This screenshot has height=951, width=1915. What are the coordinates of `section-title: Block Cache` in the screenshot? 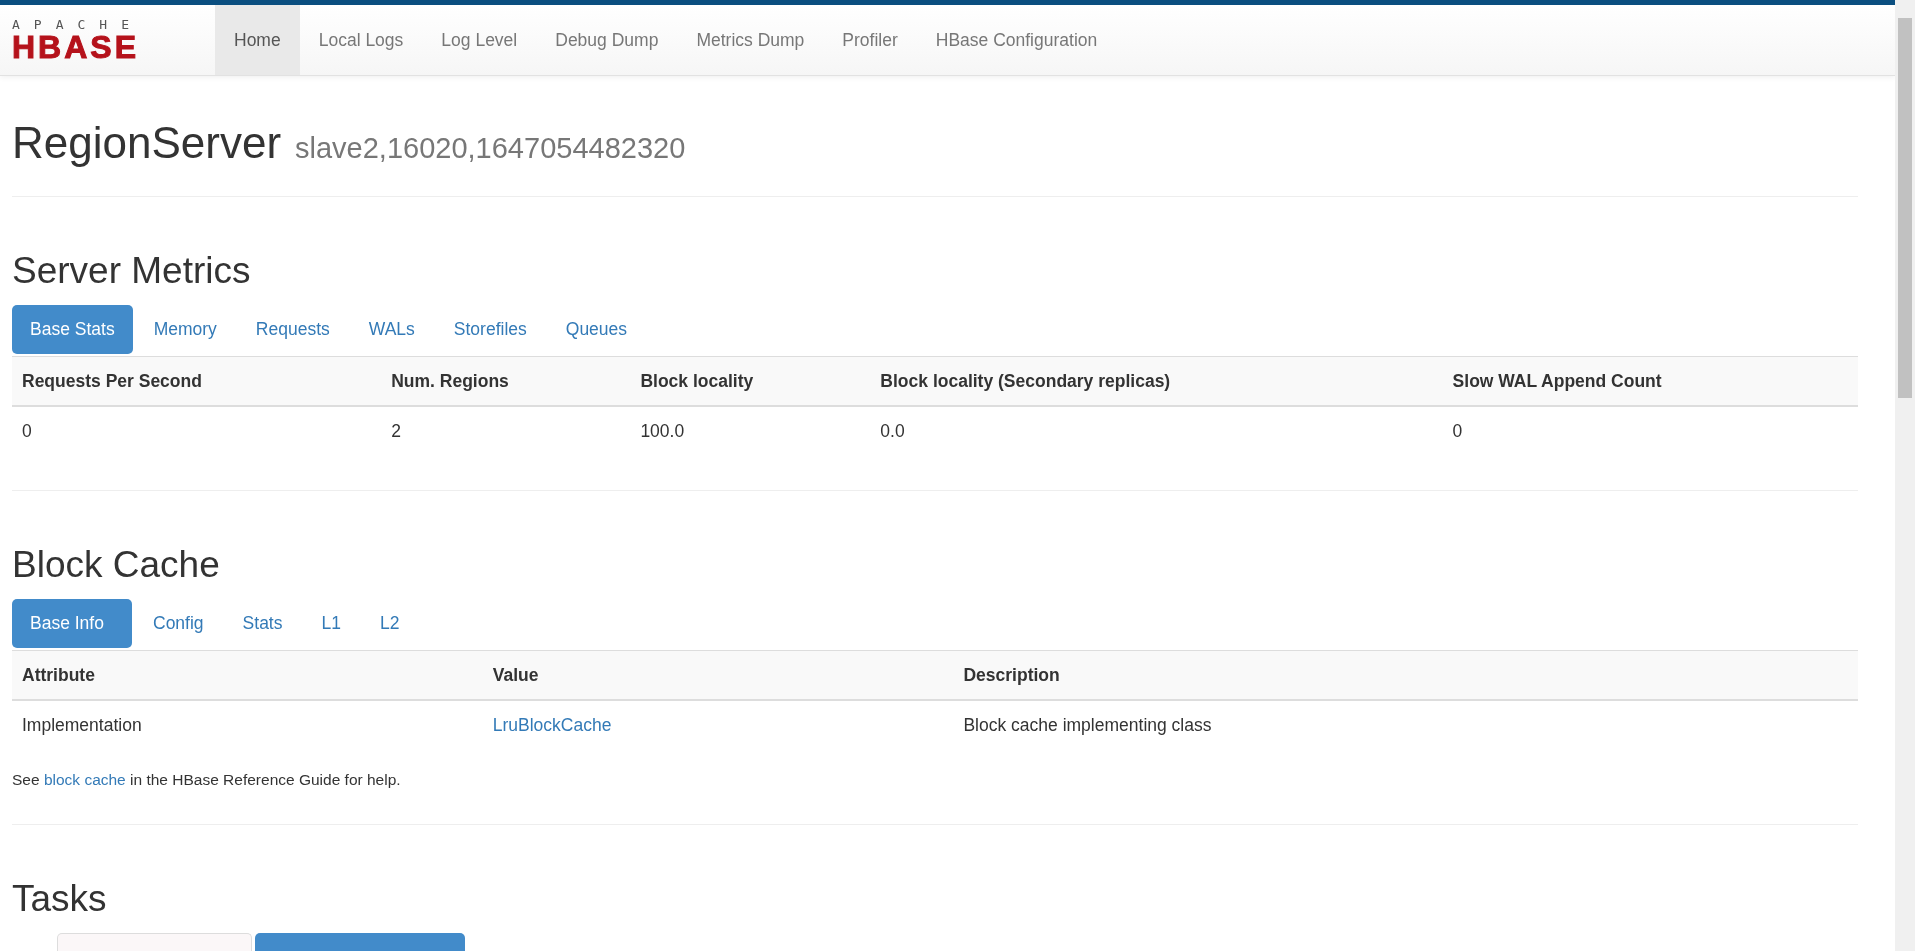 It's located at (116, 565).